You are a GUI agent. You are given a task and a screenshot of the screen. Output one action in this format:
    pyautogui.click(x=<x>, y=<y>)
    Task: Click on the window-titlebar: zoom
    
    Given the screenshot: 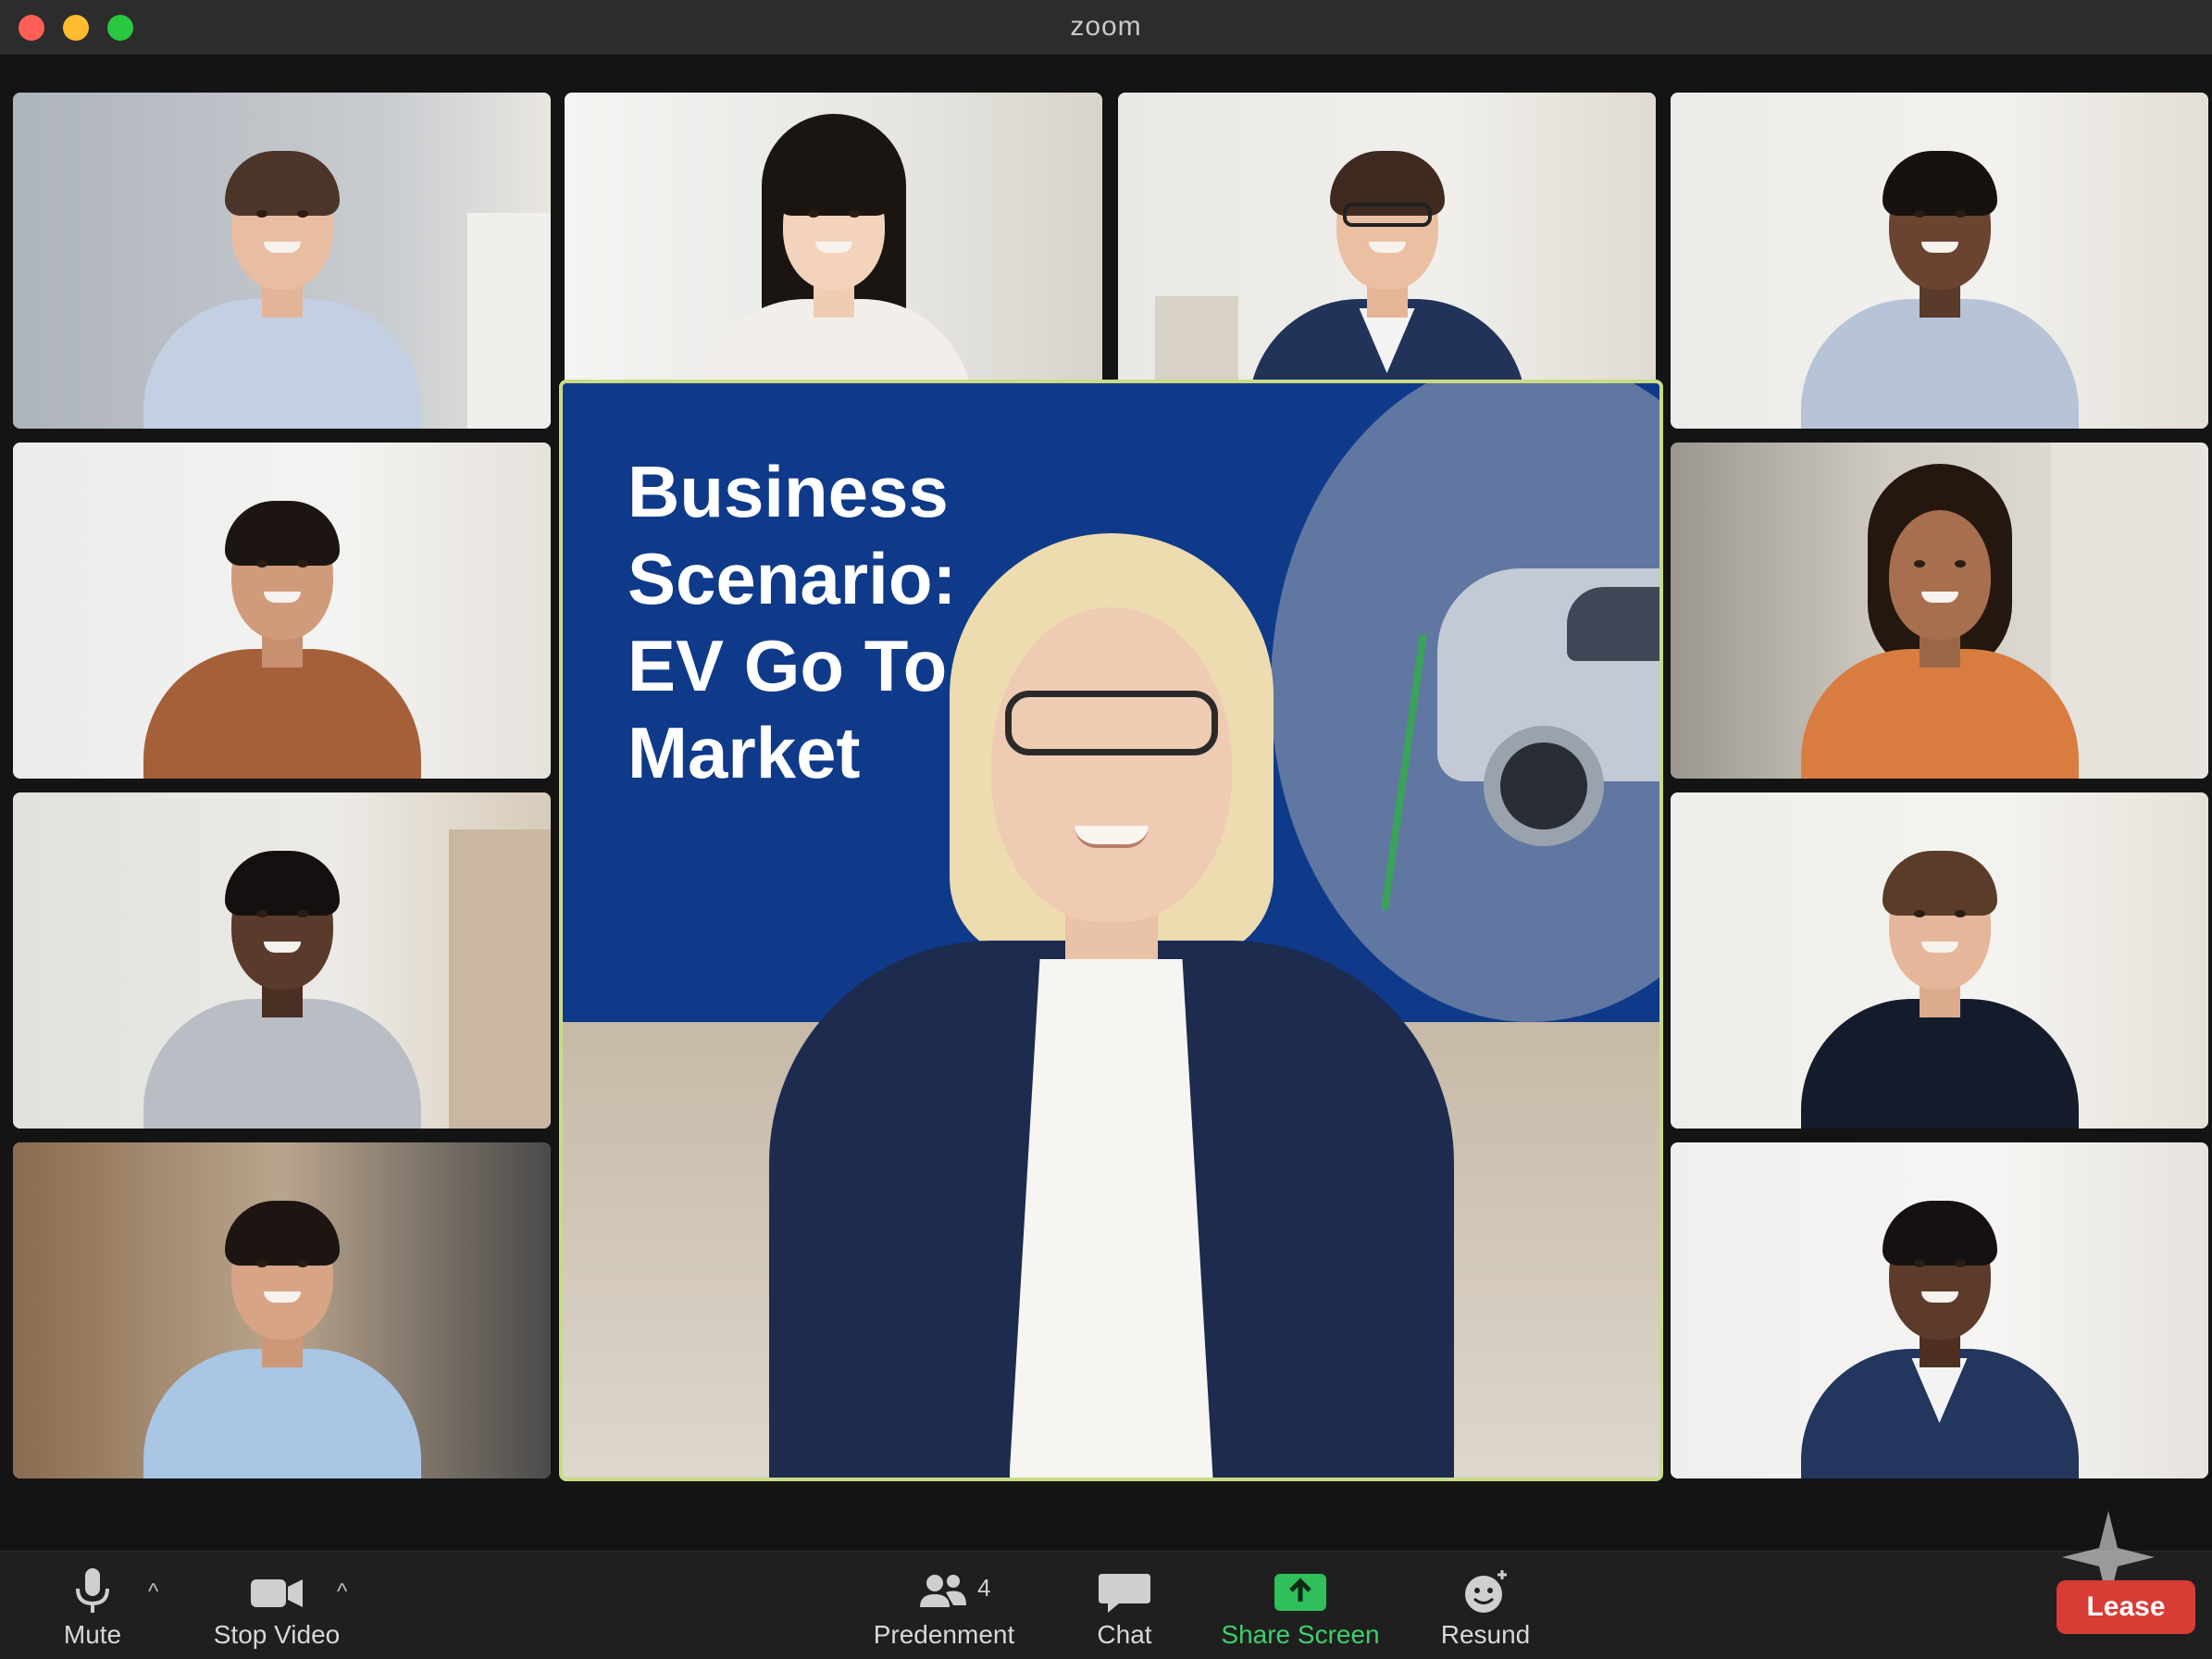 What is the action you would take?
    pyautogui.click(x=1106, y=28)
    